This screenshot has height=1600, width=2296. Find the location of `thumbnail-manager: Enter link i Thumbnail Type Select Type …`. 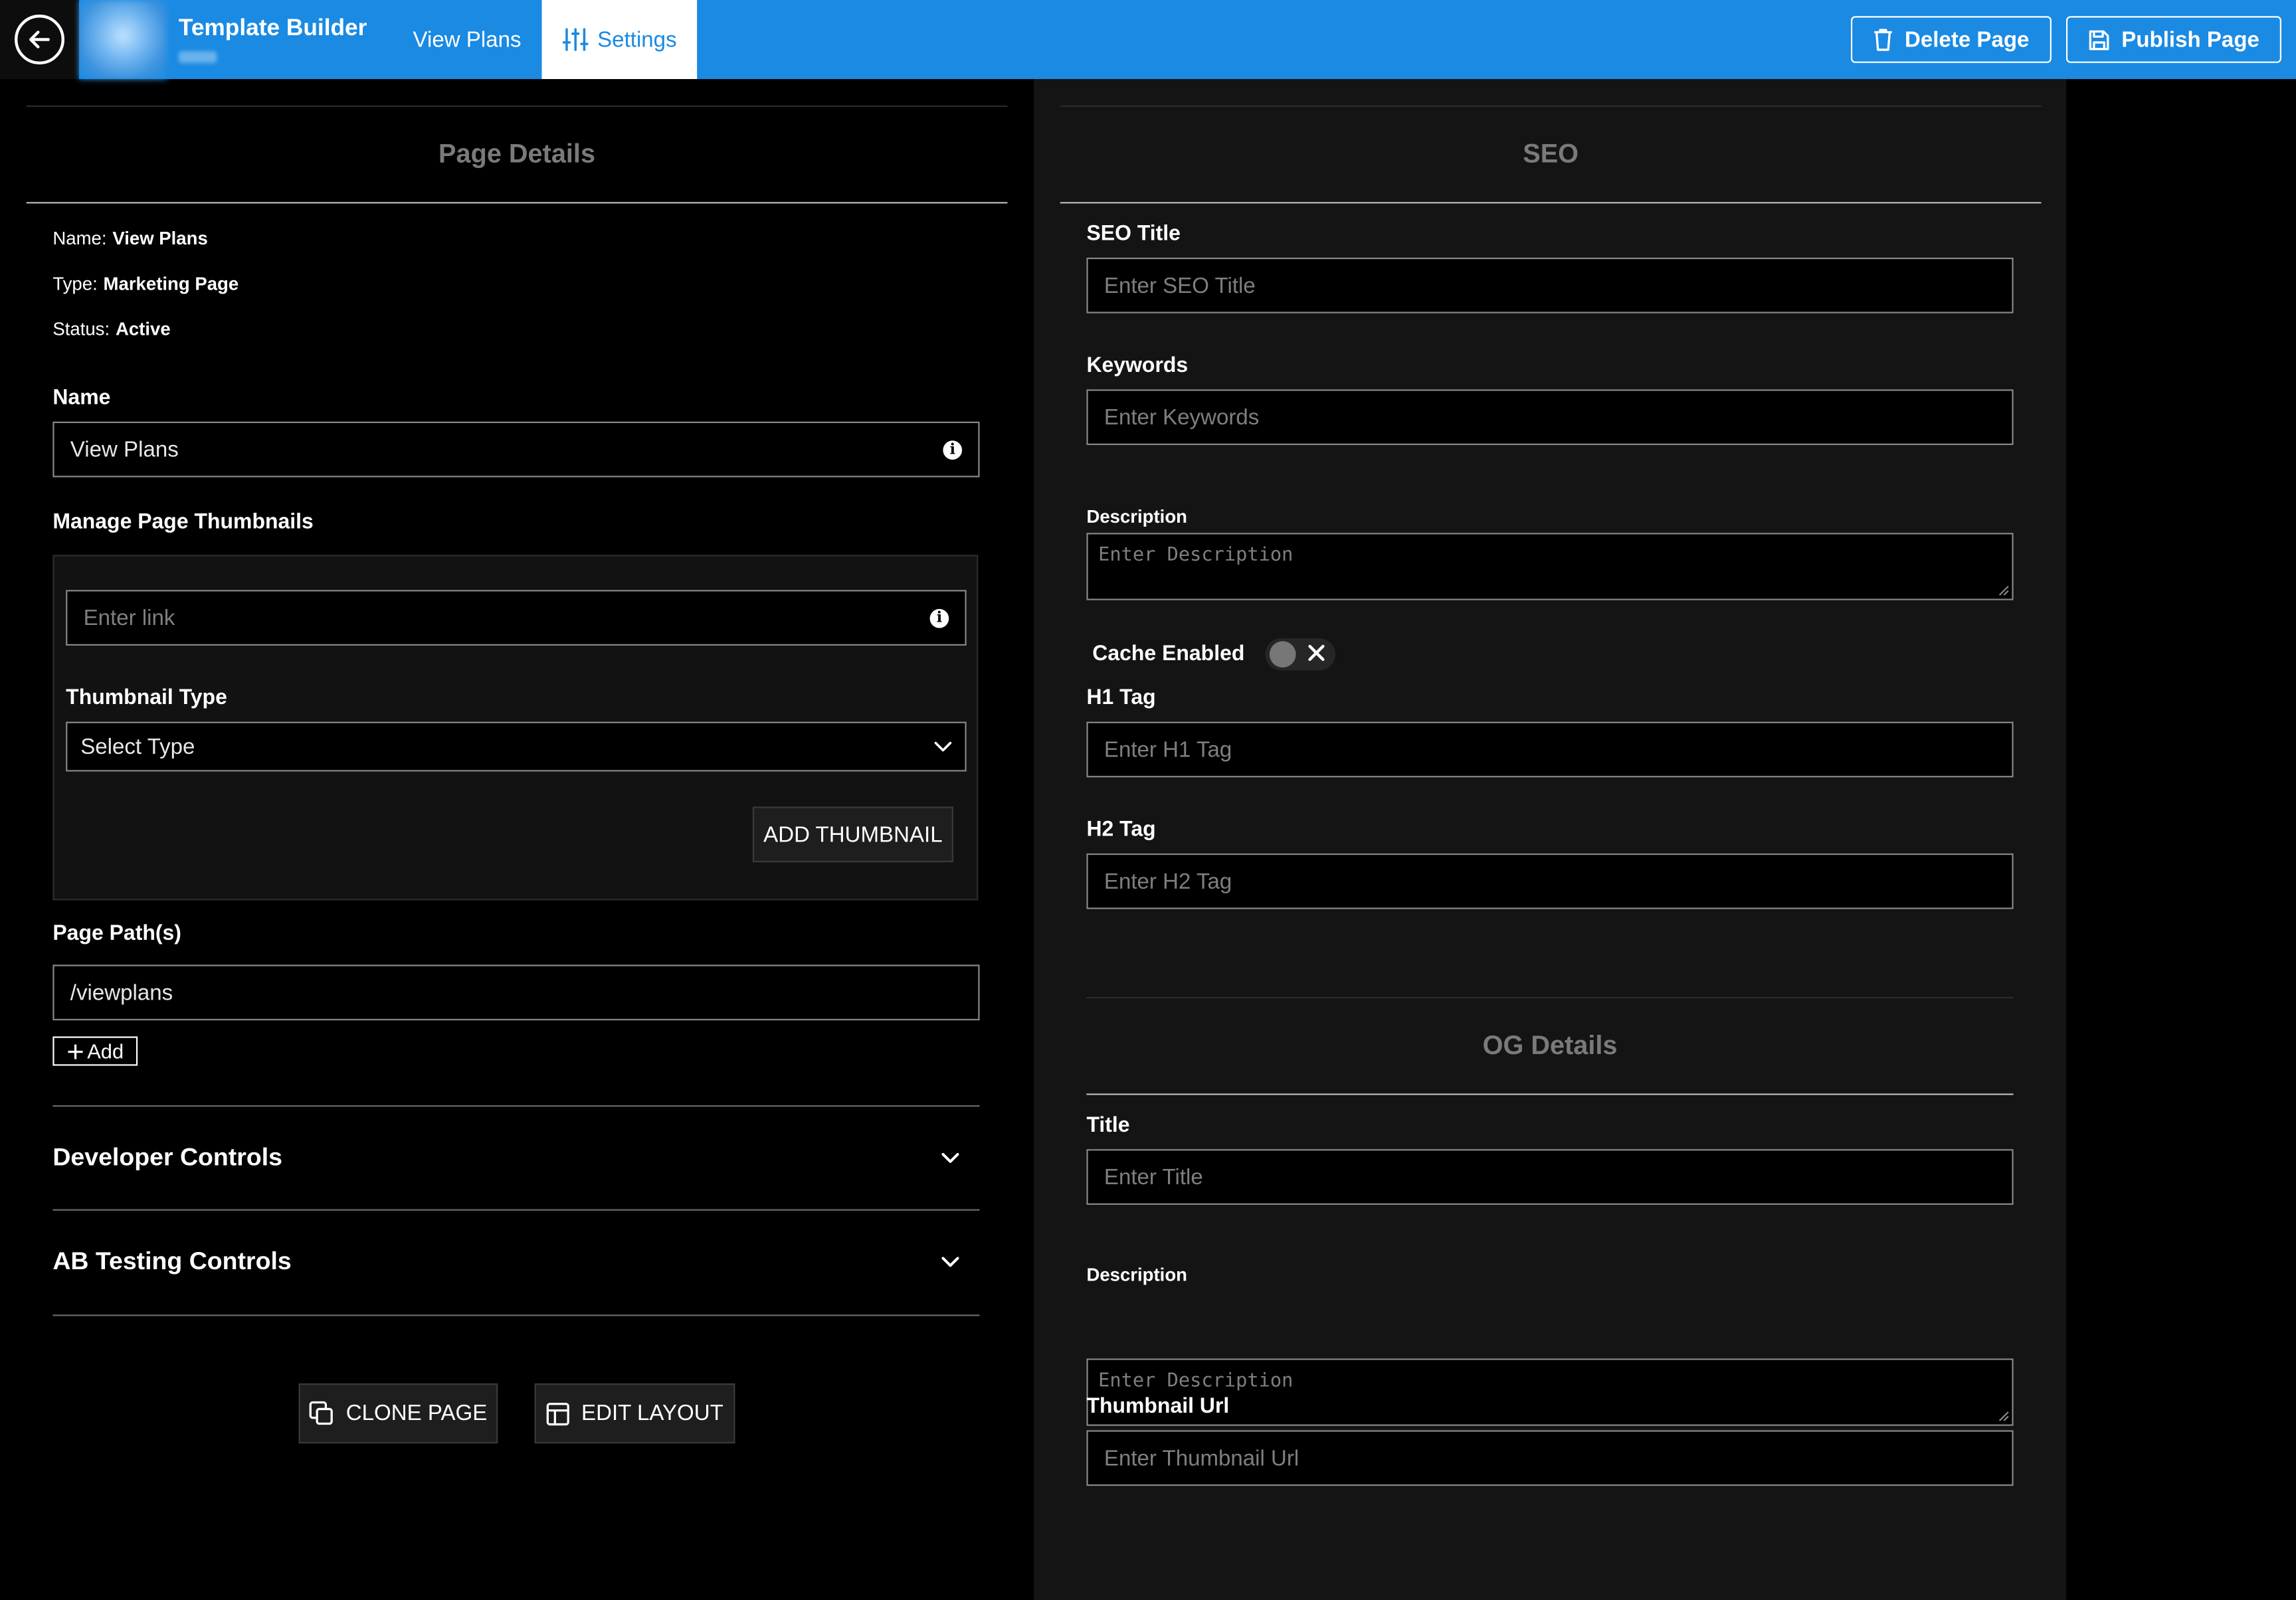

thumbnail-manager: Enter link i Thumbnail Type Select Type … is located at coordinates (515, 728).